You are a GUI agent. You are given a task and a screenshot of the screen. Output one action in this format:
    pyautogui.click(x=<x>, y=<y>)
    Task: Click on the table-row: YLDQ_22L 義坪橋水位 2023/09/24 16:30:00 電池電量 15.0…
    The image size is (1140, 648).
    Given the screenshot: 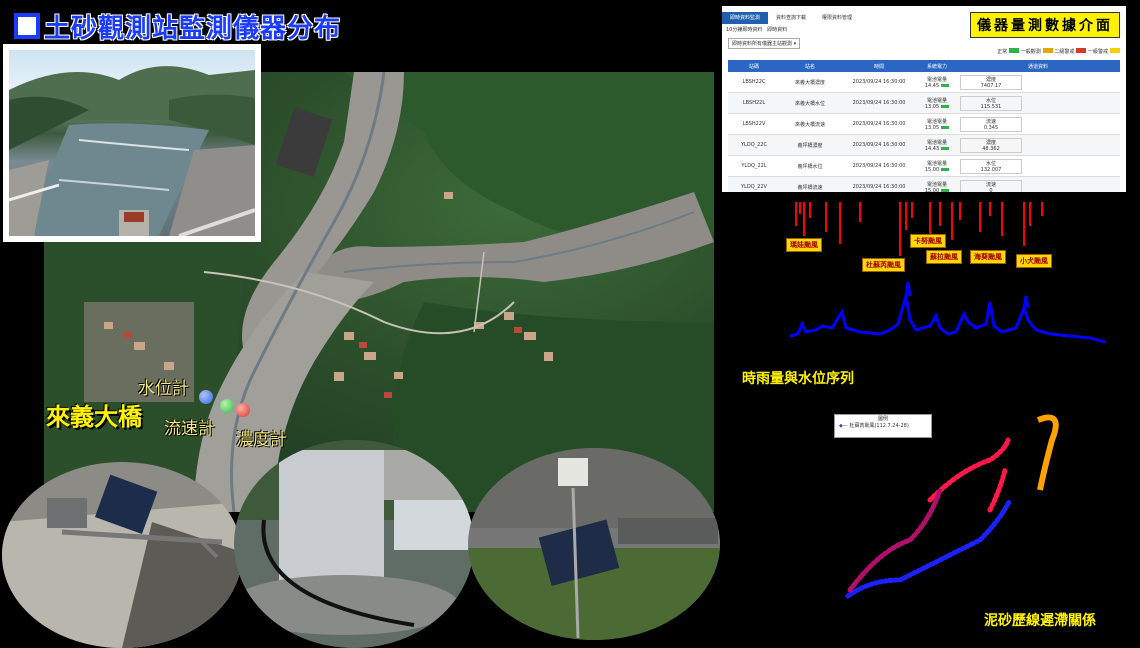 What is the action you would take?
    pyautogui.click(x=924, y=166)
    